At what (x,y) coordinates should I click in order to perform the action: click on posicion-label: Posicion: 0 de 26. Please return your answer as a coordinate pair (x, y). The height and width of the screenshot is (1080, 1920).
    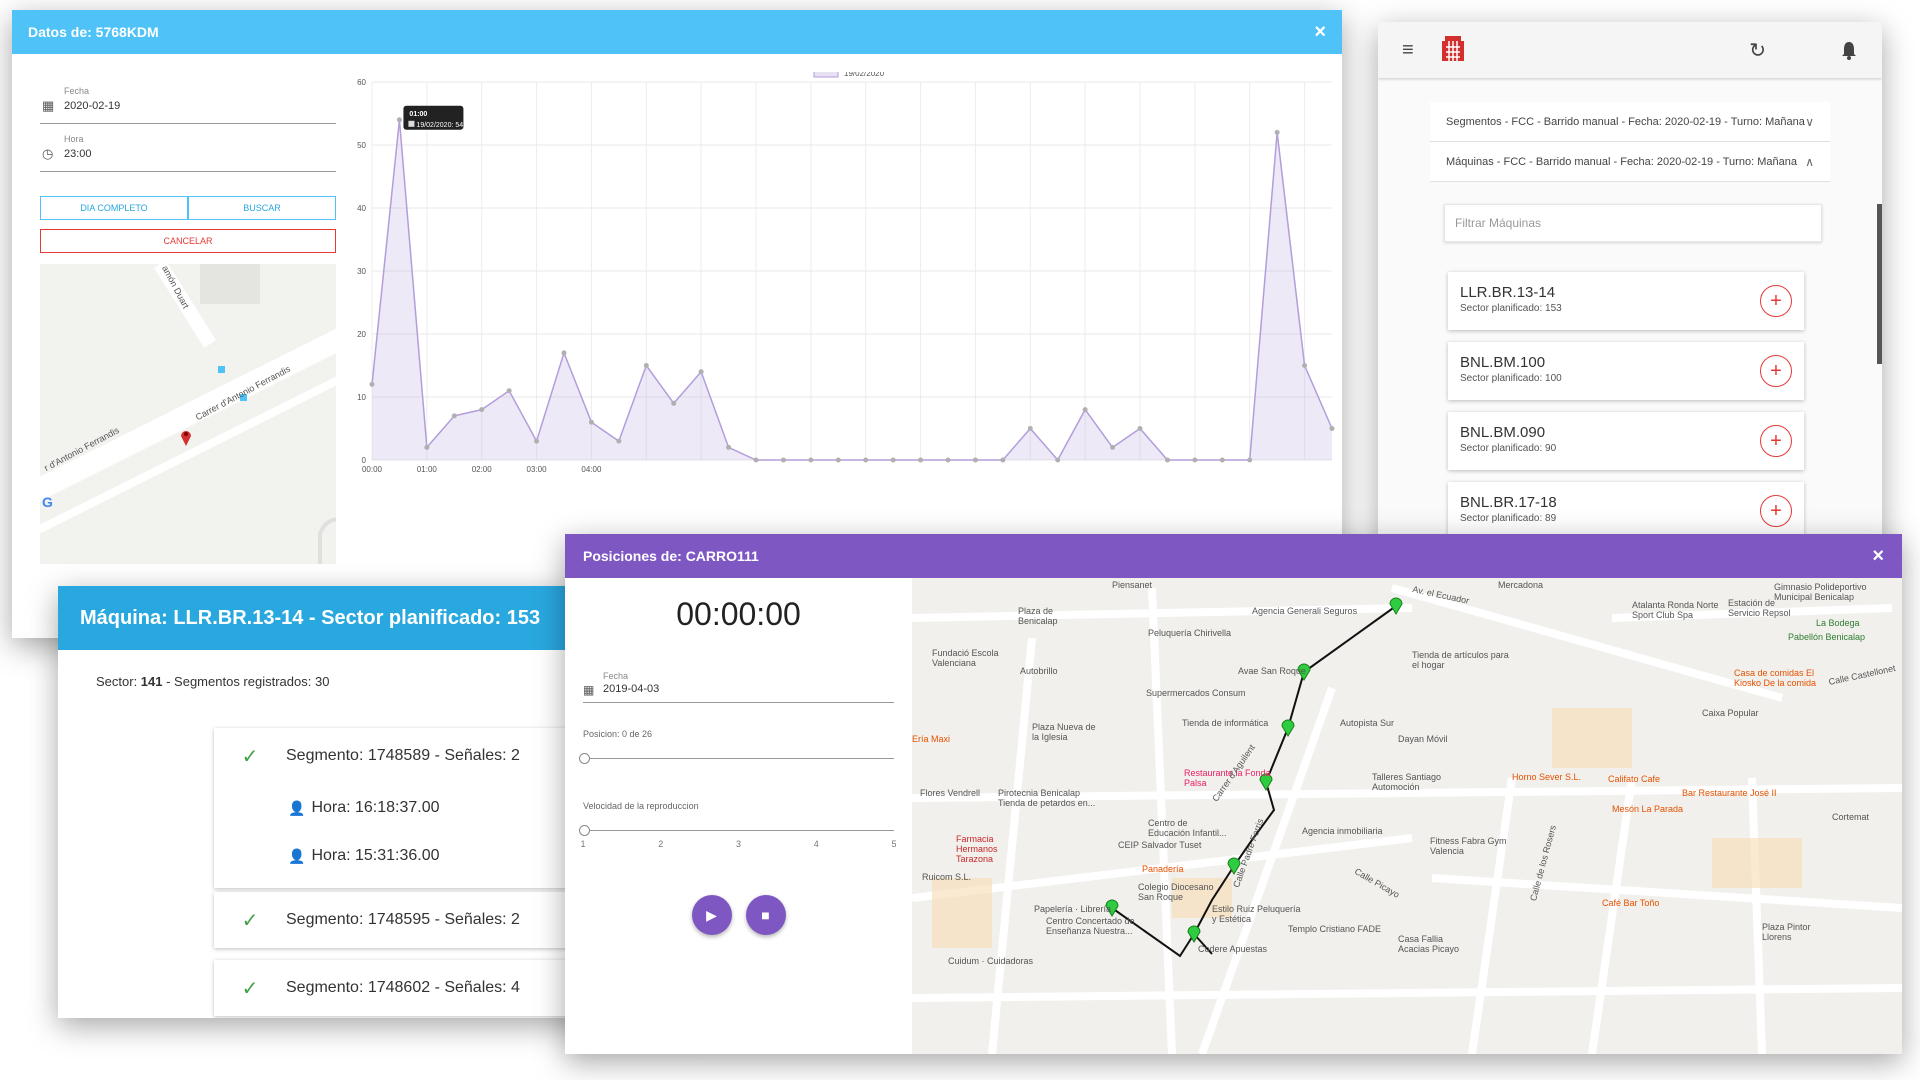
    Looking at the image, I should click on (618, 734).